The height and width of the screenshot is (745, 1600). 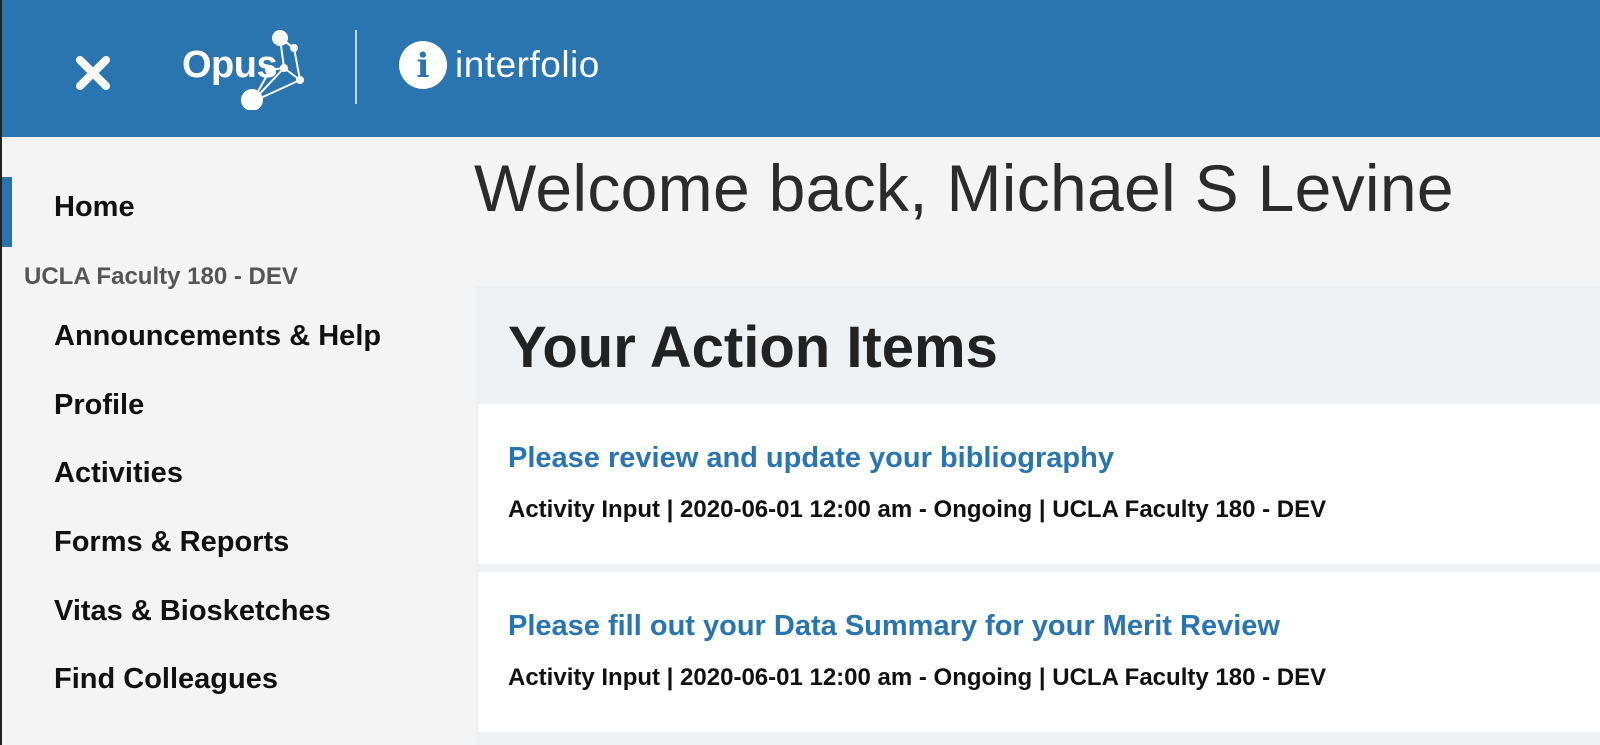 I want to click on sidebar-section-label: UCLA Faculty 180 - DEV, so click(x=161, y=276).